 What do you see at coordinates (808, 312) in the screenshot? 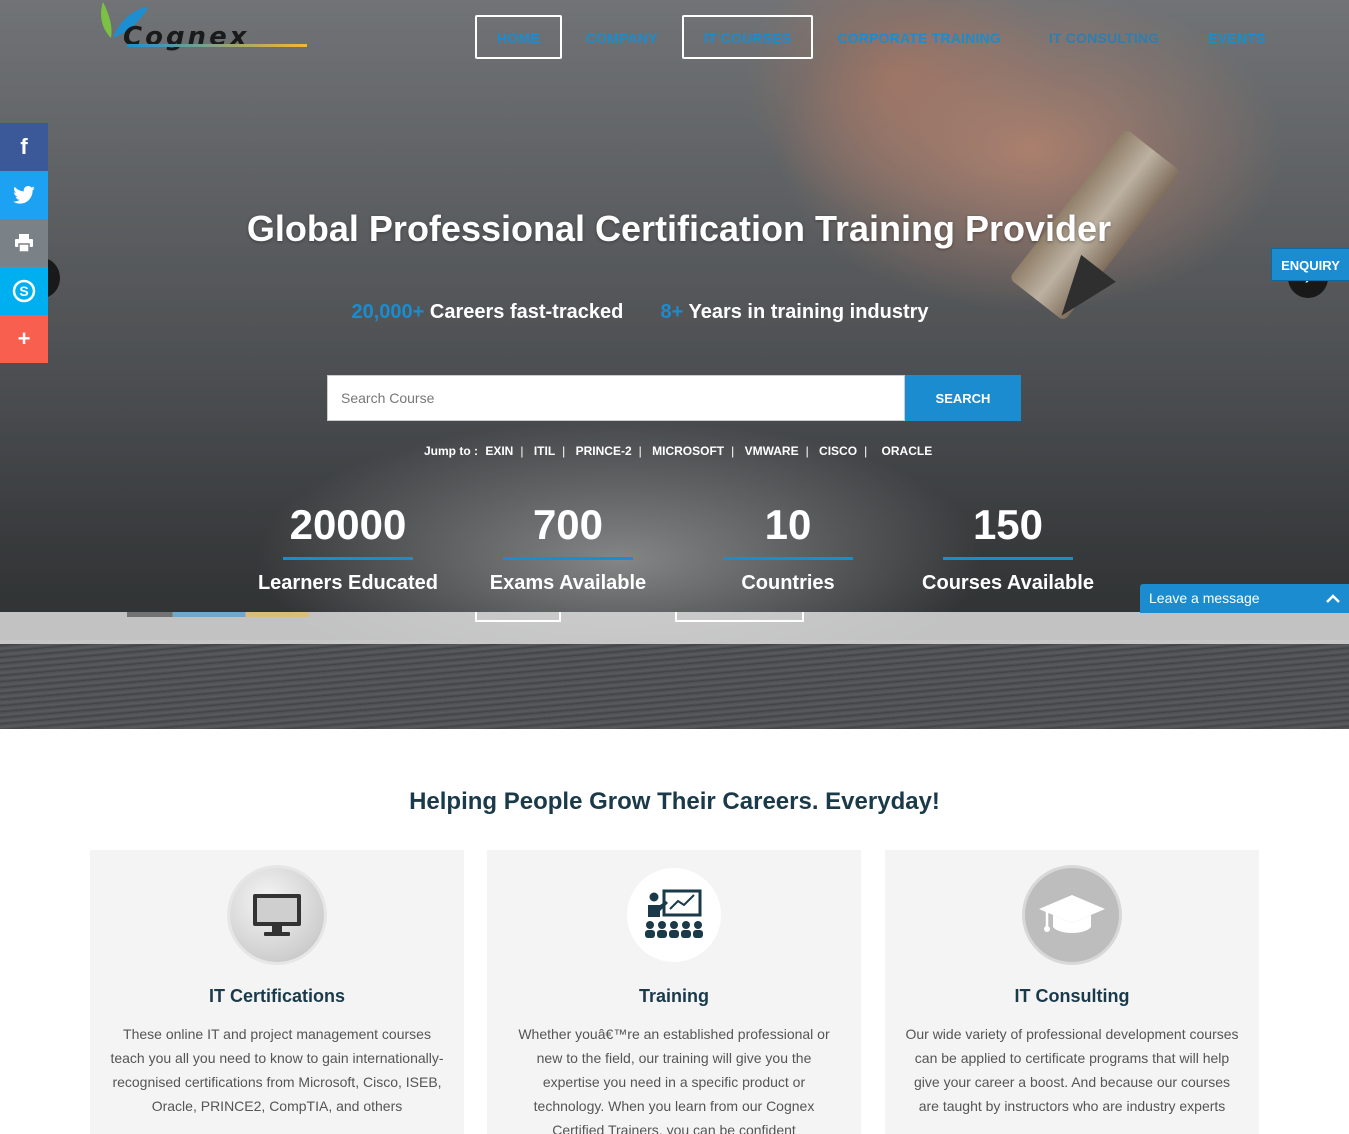
I see `stat-years-label: Years in training industry` at bounding box center [808, 312].